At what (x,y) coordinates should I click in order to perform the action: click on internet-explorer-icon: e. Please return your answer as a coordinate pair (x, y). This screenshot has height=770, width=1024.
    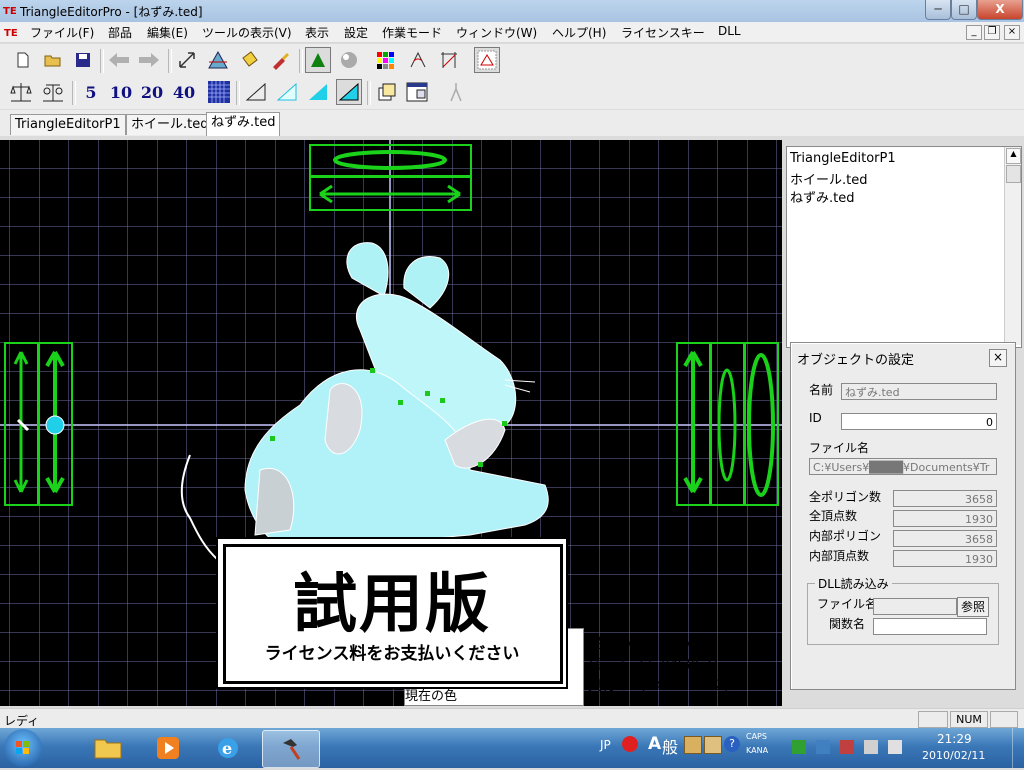
    Looking at the image, I should click on (228, 748).